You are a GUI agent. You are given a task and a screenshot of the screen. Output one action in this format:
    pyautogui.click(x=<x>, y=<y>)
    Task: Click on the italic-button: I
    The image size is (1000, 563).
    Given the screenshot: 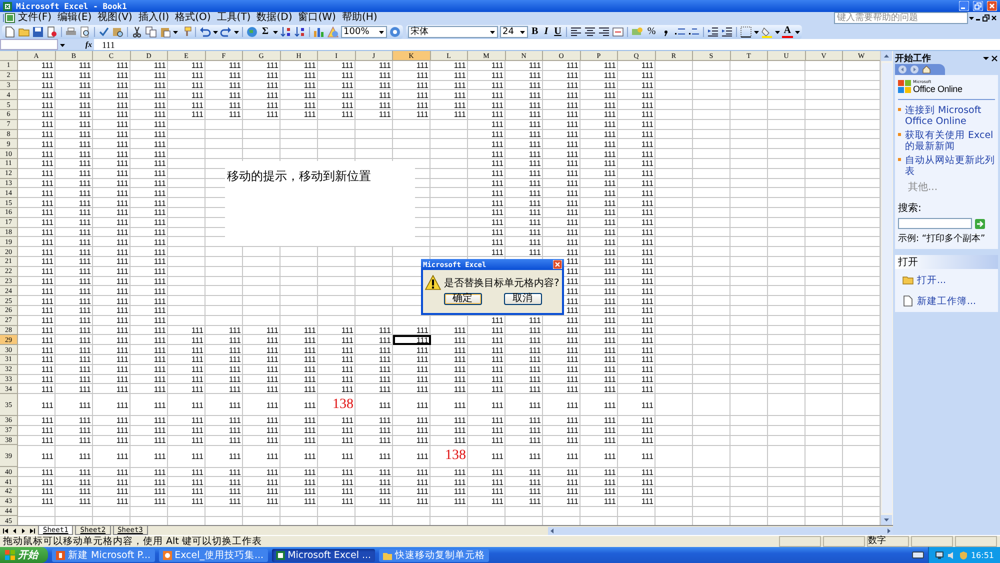 What is the action you would take?
    pyautogui.click(x=546, y=32)
    